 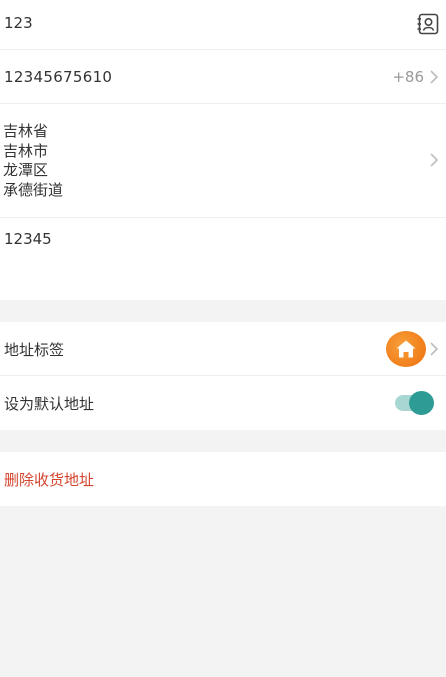 I want to click on region-city: 吉林市, so click(x=26, y=150).